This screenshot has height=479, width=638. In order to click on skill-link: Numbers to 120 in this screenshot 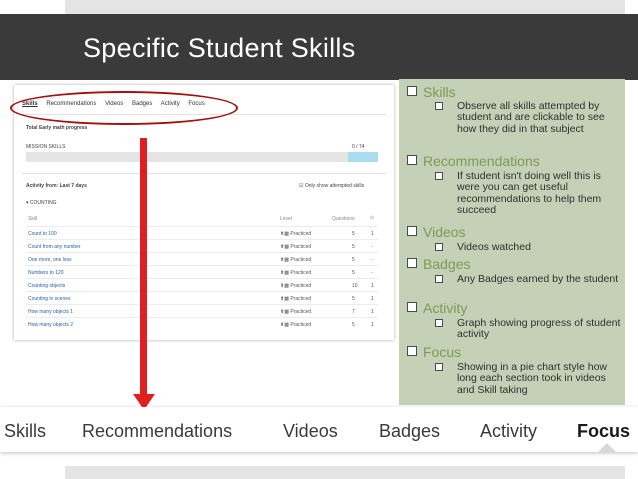, I will do `click(46, 273)`.